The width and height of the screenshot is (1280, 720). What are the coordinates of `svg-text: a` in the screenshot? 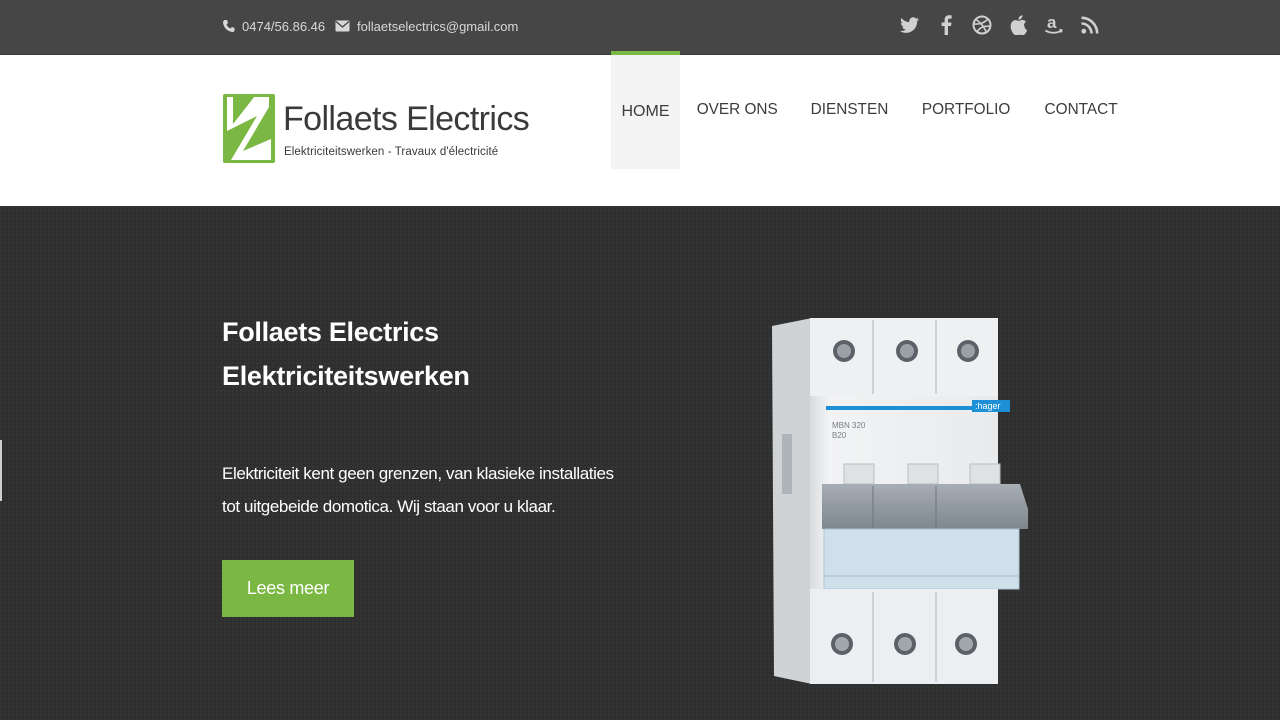 It's located at (1052, 23).